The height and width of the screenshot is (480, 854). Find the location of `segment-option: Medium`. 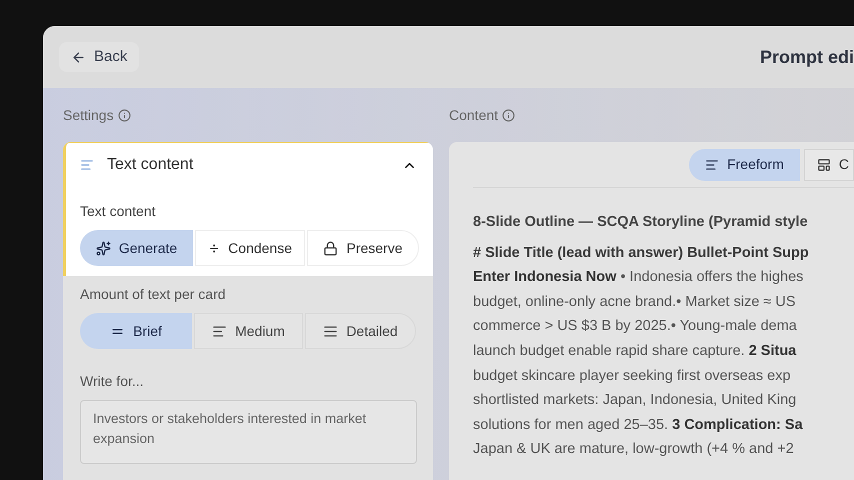

segment-option: Medium is located at coordinates (248, 331).